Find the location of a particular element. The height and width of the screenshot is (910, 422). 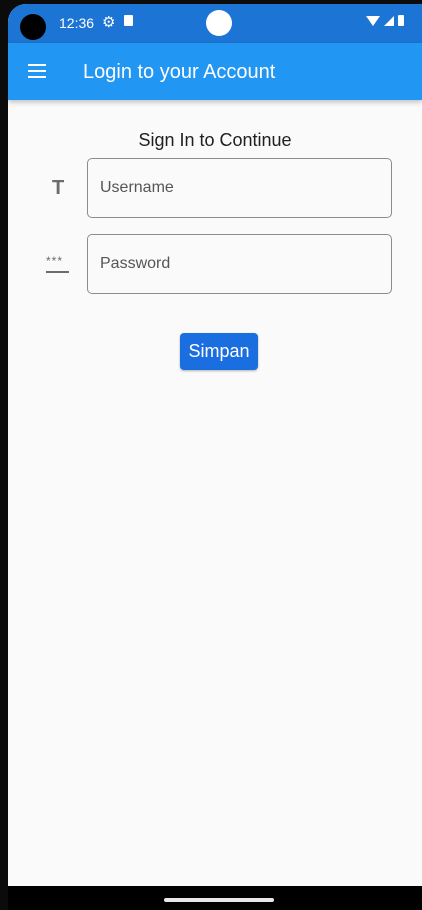

password-input is located at coordinates (239, 264).